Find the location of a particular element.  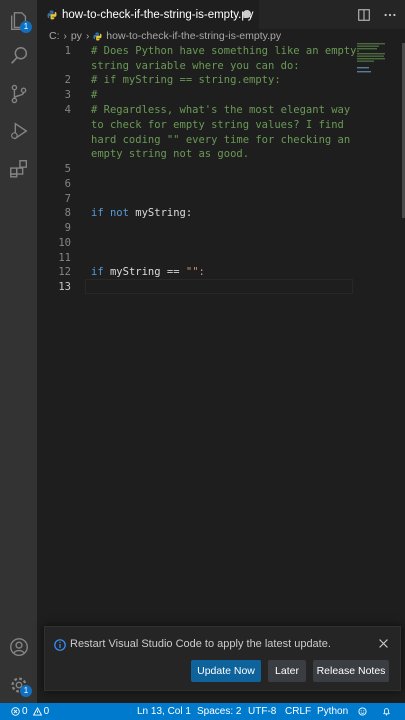

close-notification-button is located at coordinates (383, 643).